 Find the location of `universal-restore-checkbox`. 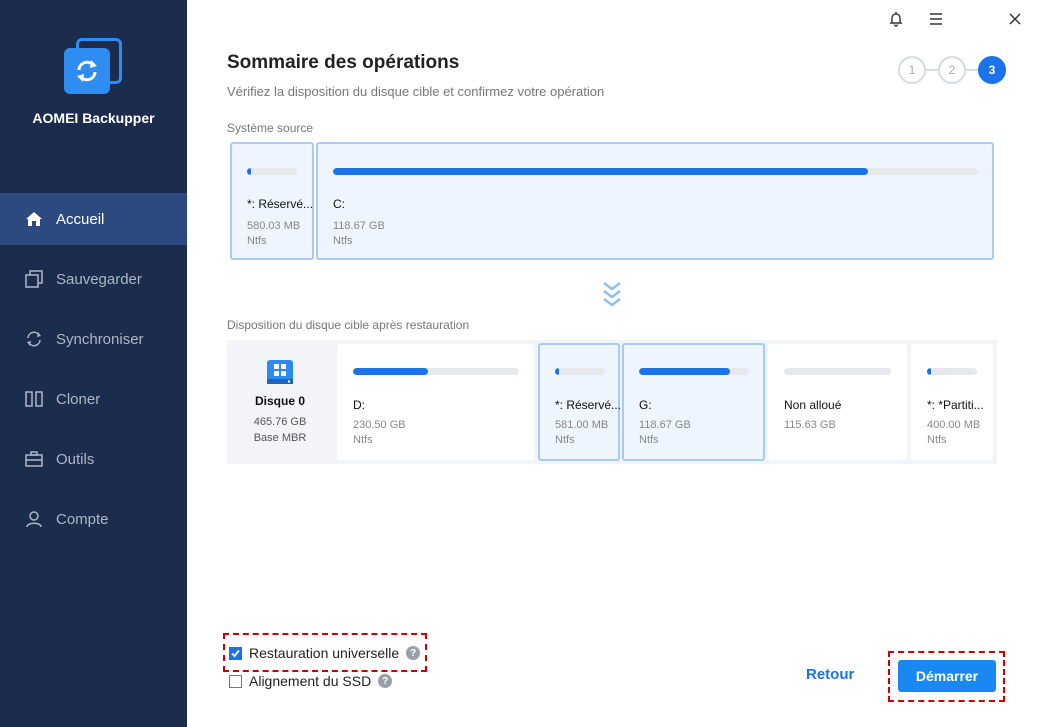

universal-restore-checkbox is located at coordinates (235, 653).